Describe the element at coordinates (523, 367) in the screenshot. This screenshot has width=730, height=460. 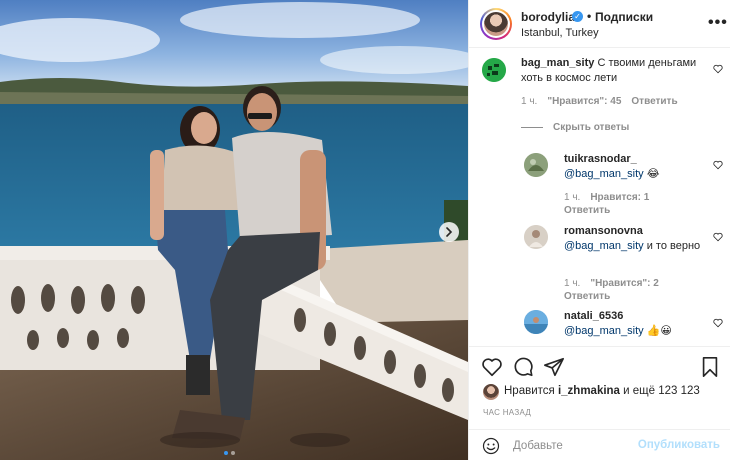
I see `comment-icon` at that location.